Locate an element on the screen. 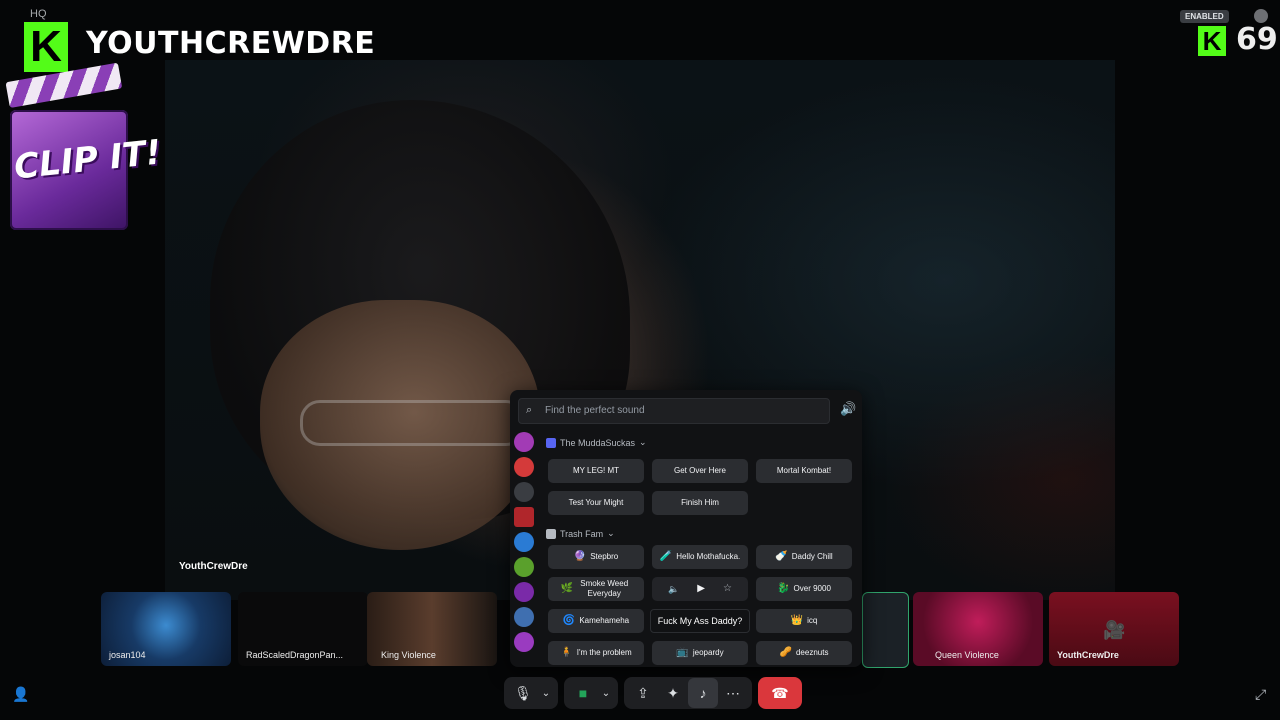 The image size is (1280, 720). sound-button: 🐉 Over 9000 is located at coordinates (804, 589).